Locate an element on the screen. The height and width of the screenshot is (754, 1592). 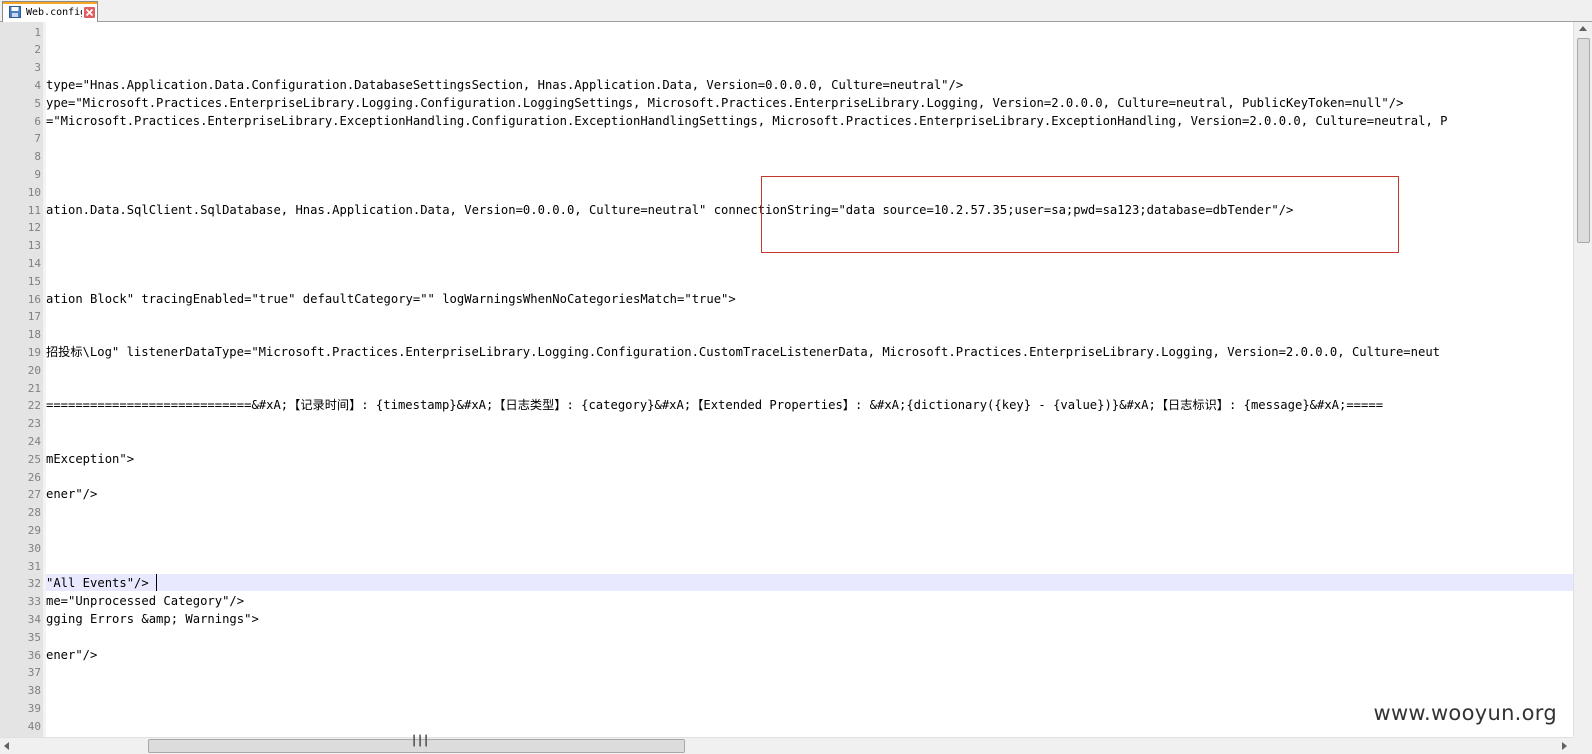
line-number: 28 is located at coordinates (34, 513).